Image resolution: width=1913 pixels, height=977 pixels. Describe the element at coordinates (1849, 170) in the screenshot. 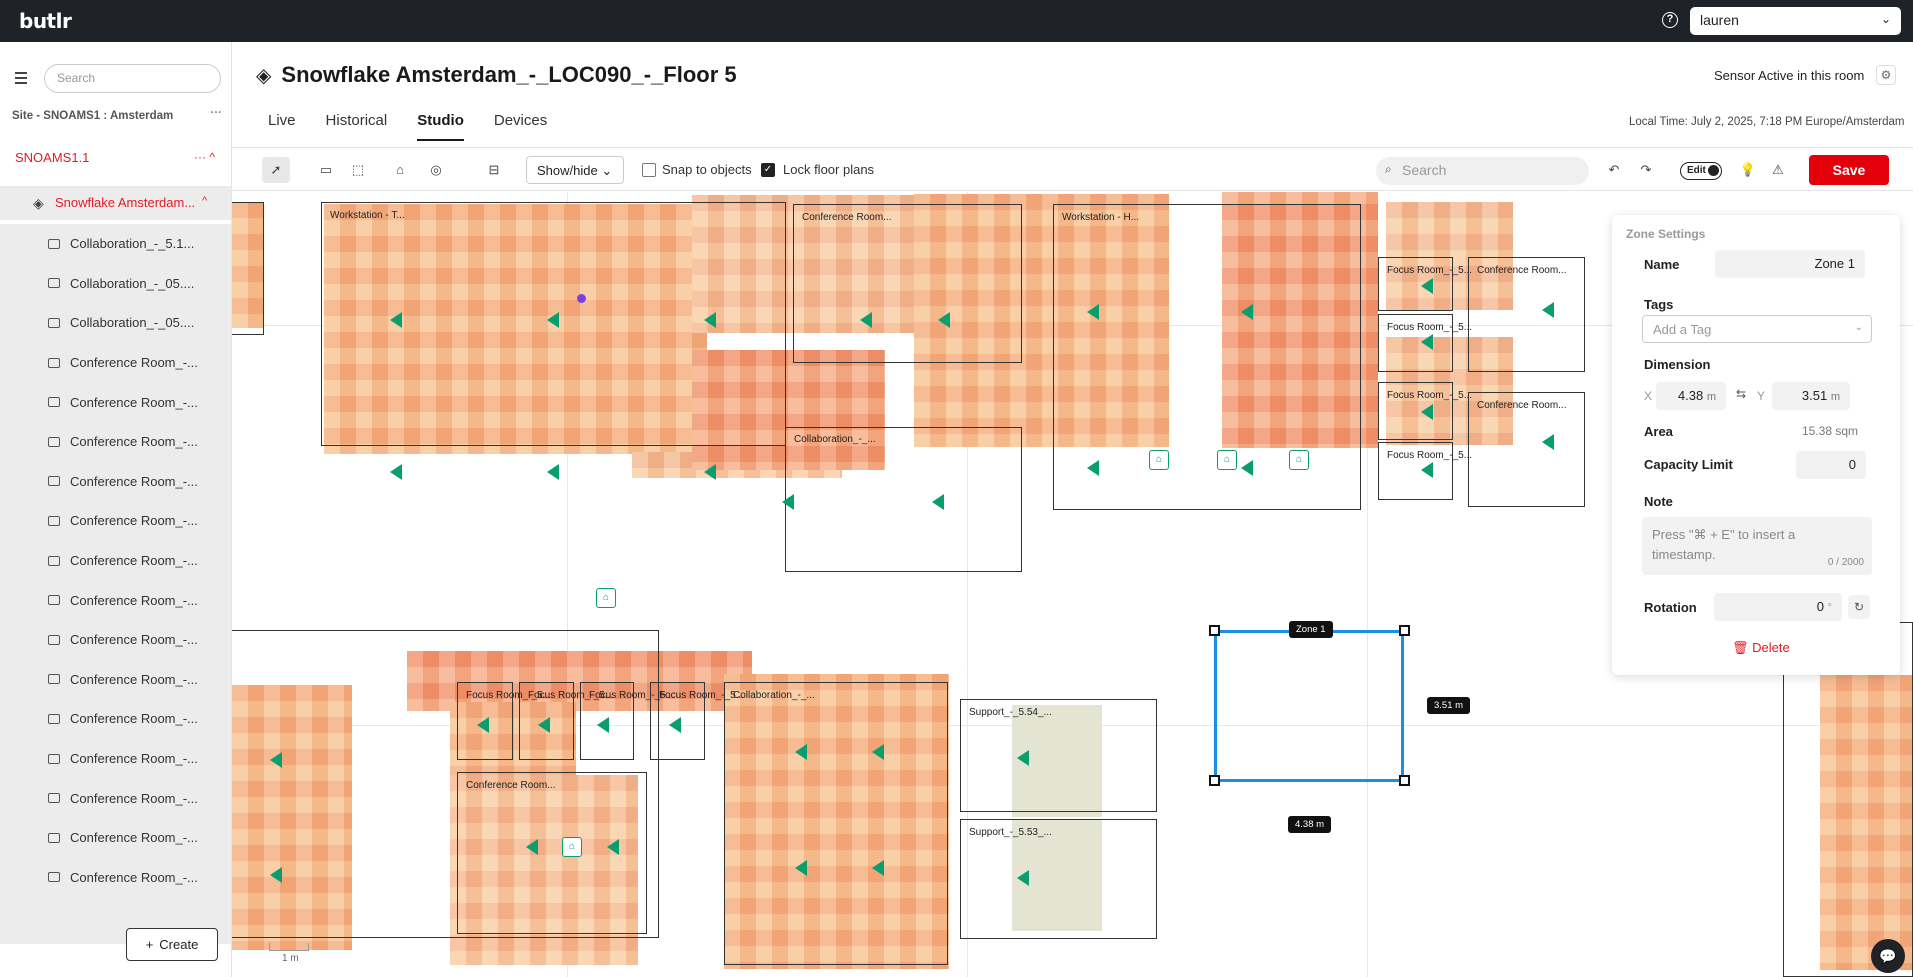

I see `save-button: Save` at that location.